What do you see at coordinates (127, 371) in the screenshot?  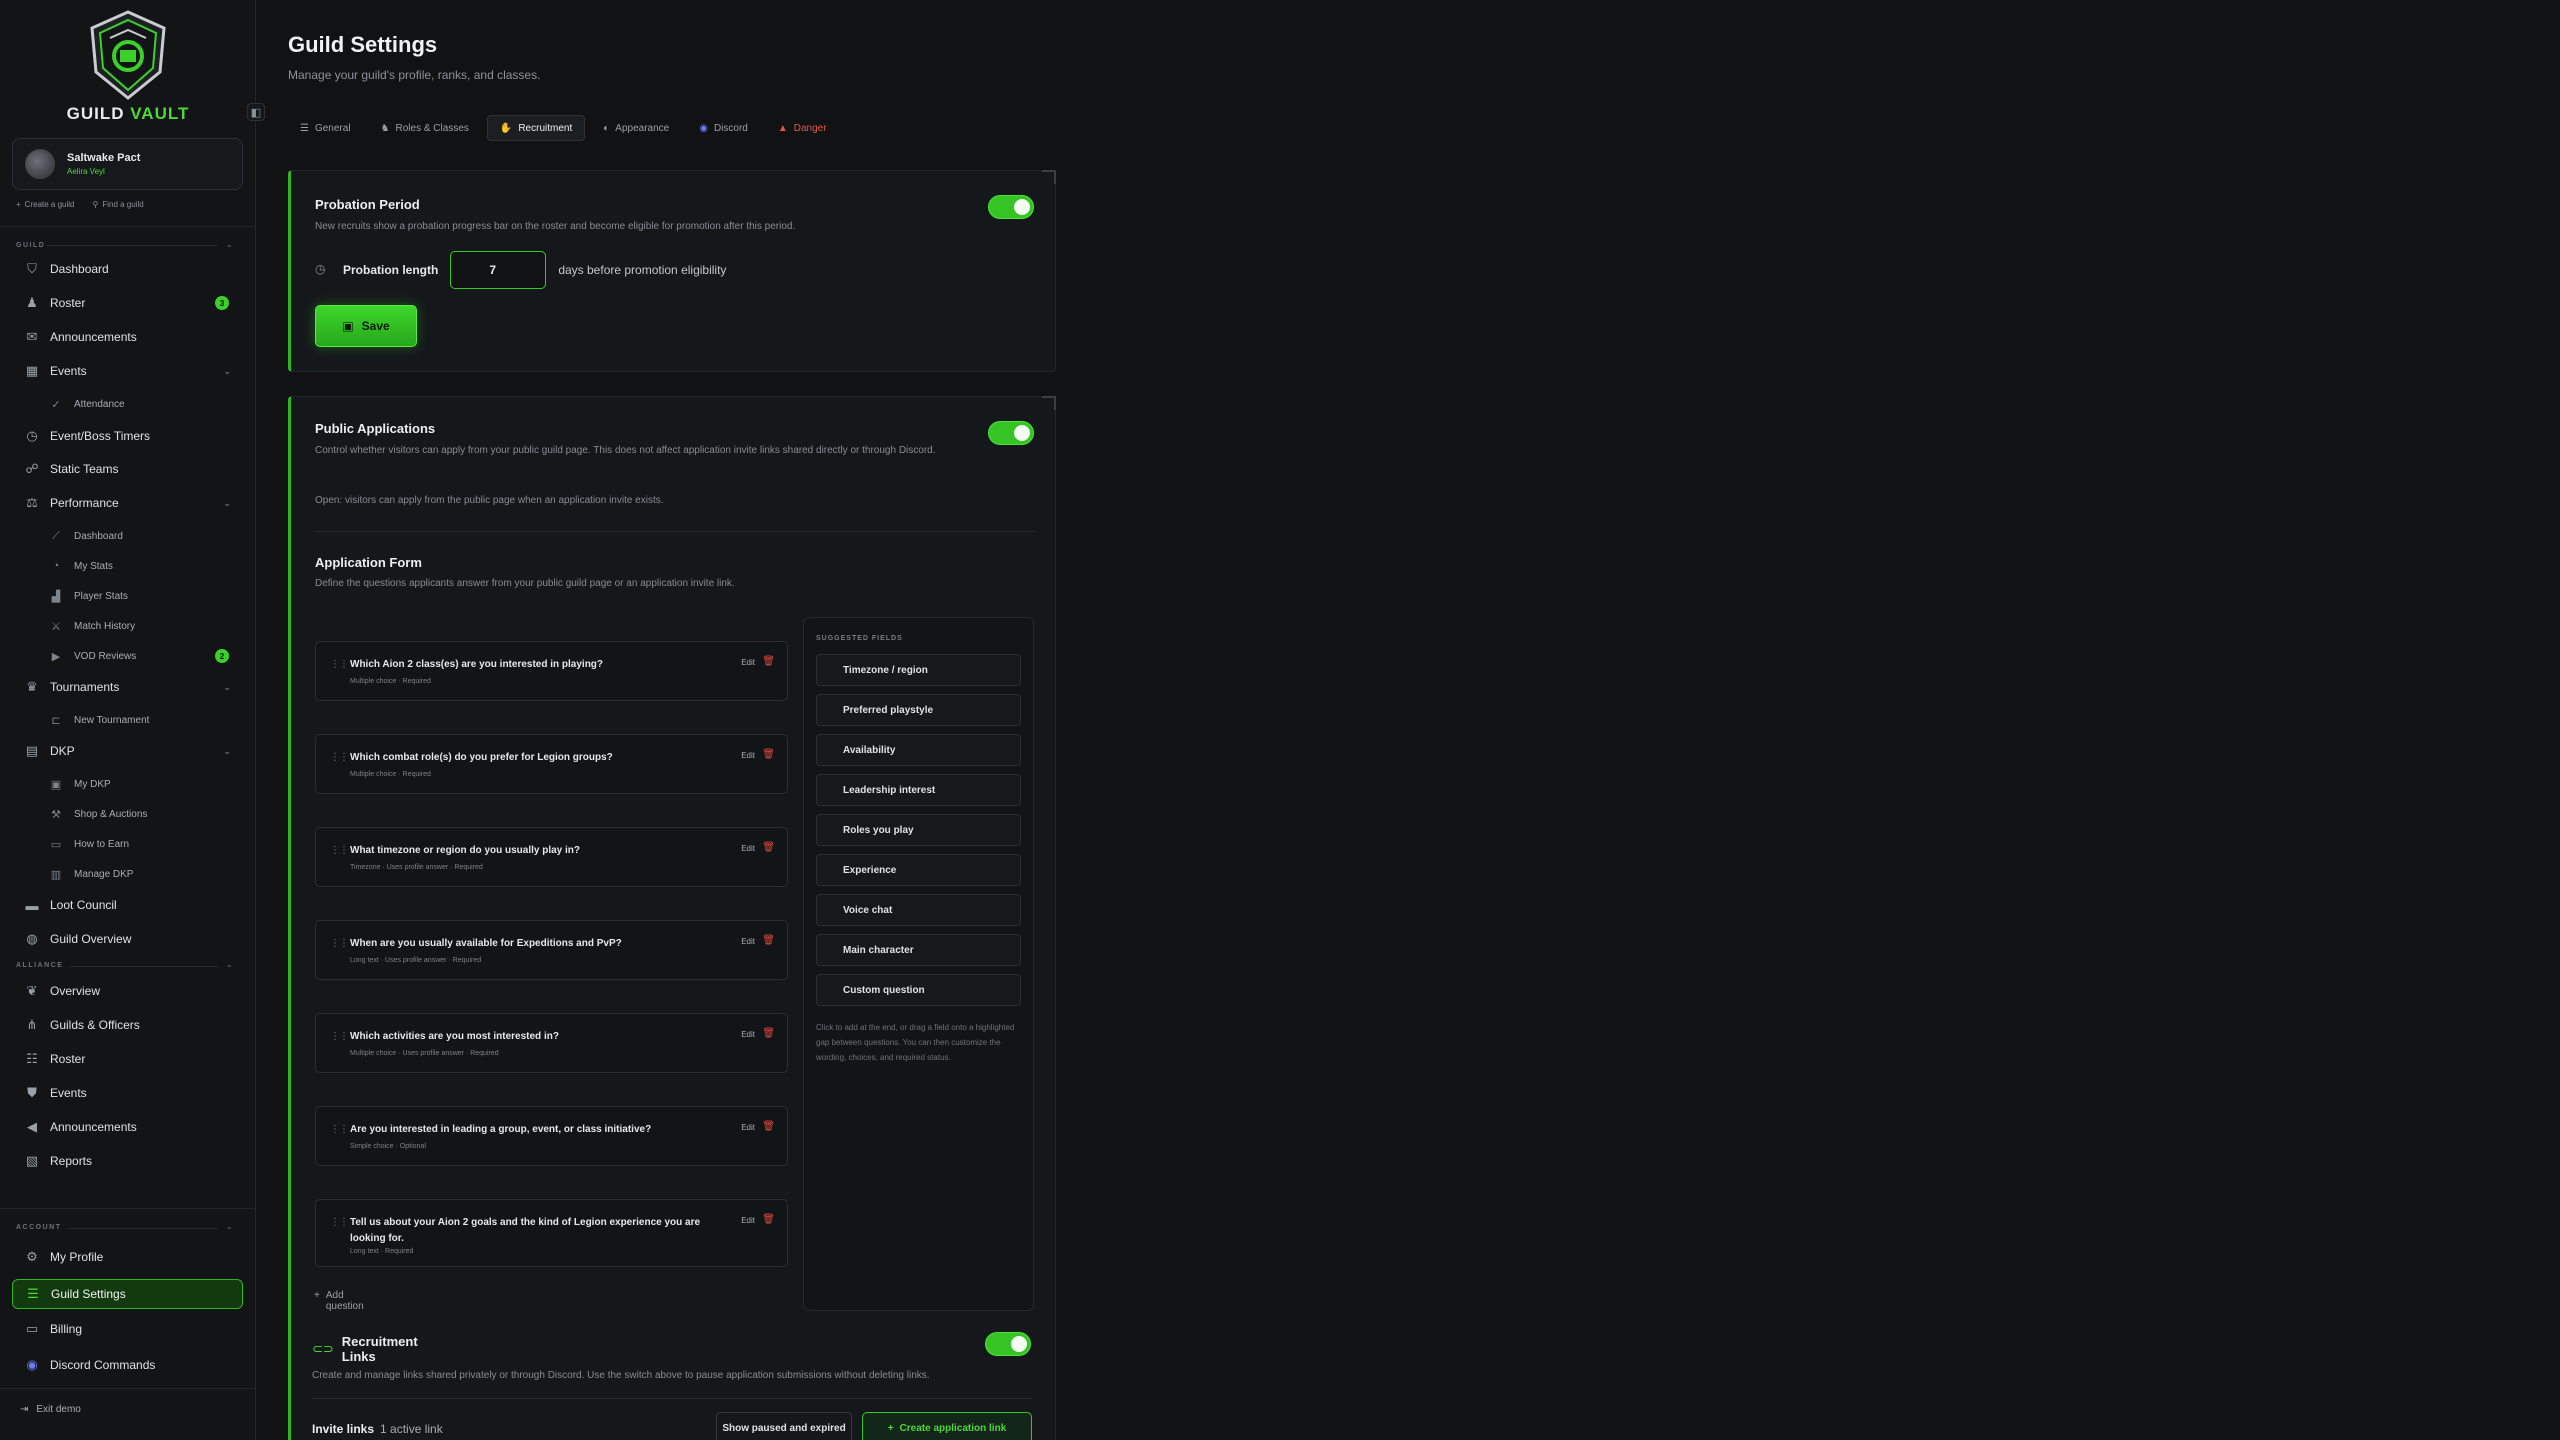 I see `sidebar-item-events: ▦ Events ⌄` at bounding box center [127, 371].